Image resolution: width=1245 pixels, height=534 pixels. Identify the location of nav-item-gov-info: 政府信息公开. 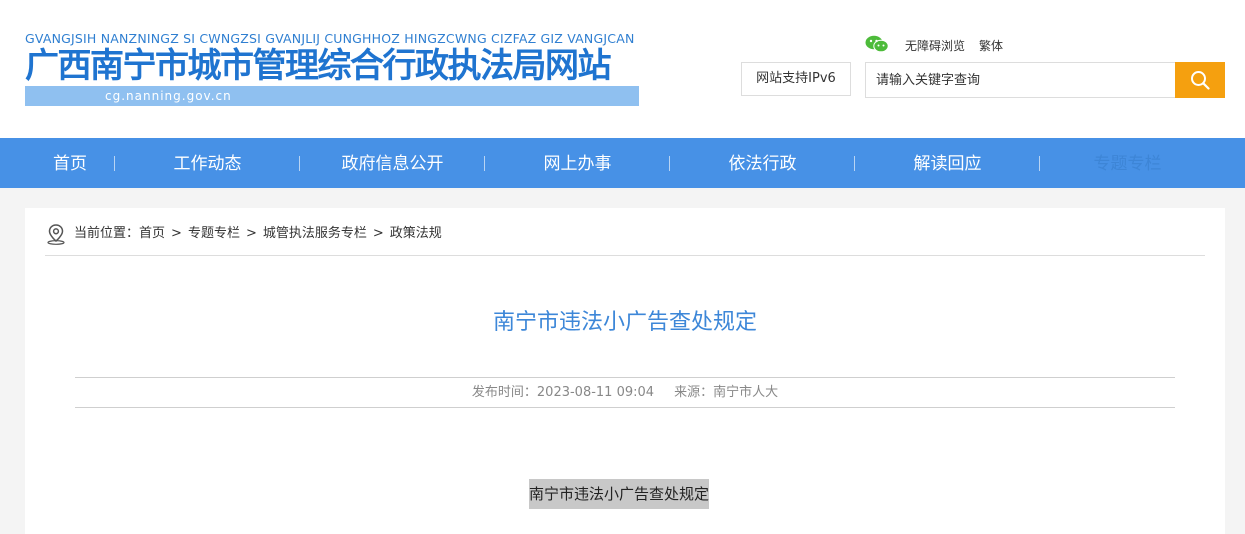
(392, 163).